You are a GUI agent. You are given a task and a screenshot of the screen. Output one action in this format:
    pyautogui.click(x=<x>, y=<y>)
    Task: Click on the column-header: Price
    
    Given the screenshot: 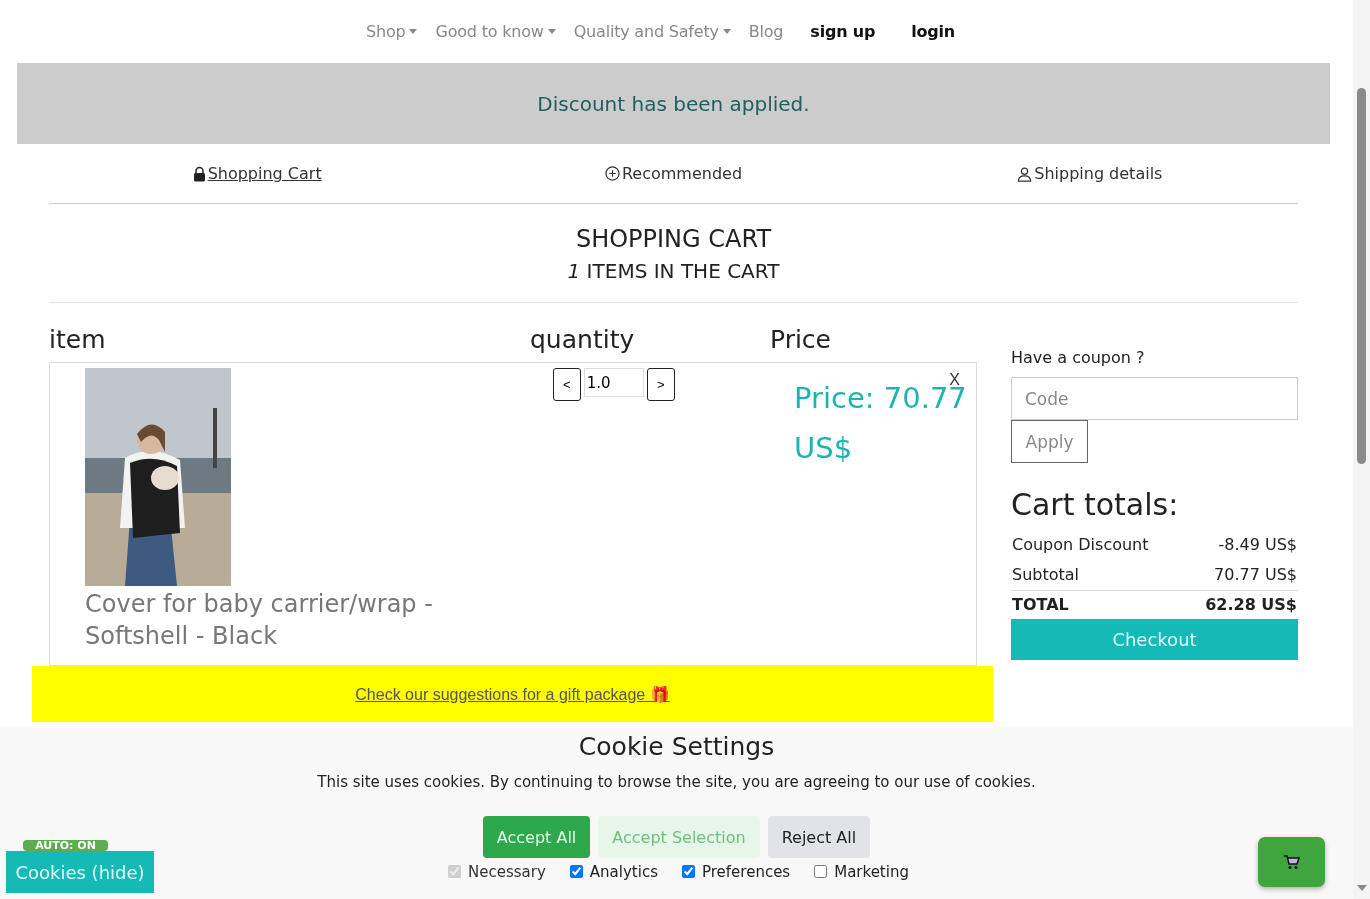 What is the action you would take?
    pyautogui.click(x=800, y=340)
    